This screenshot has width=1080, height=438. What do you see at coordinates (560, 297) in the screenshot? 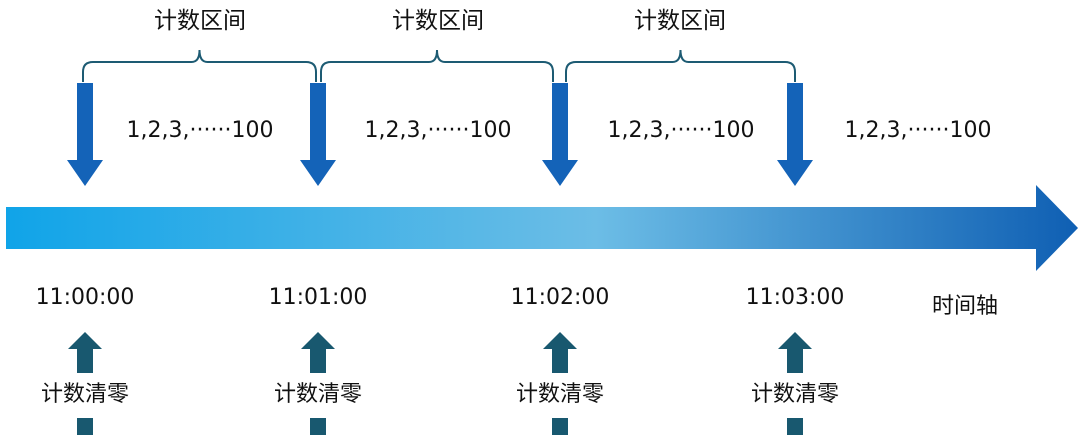
I see `time-label: 11:02:00` at bounding box center [560, 297].